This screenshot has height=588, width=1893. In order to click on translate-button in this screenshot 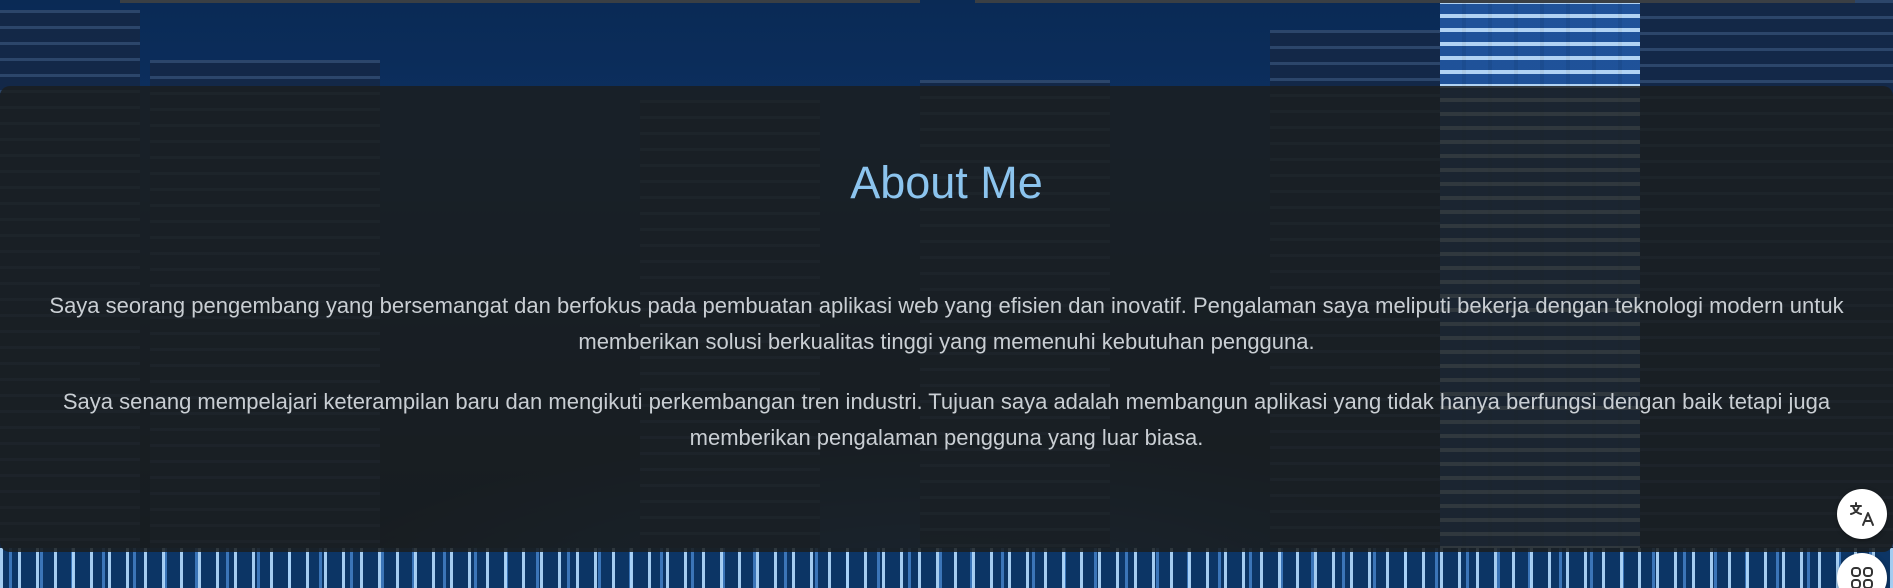, I will do `click(1862, 514)`.